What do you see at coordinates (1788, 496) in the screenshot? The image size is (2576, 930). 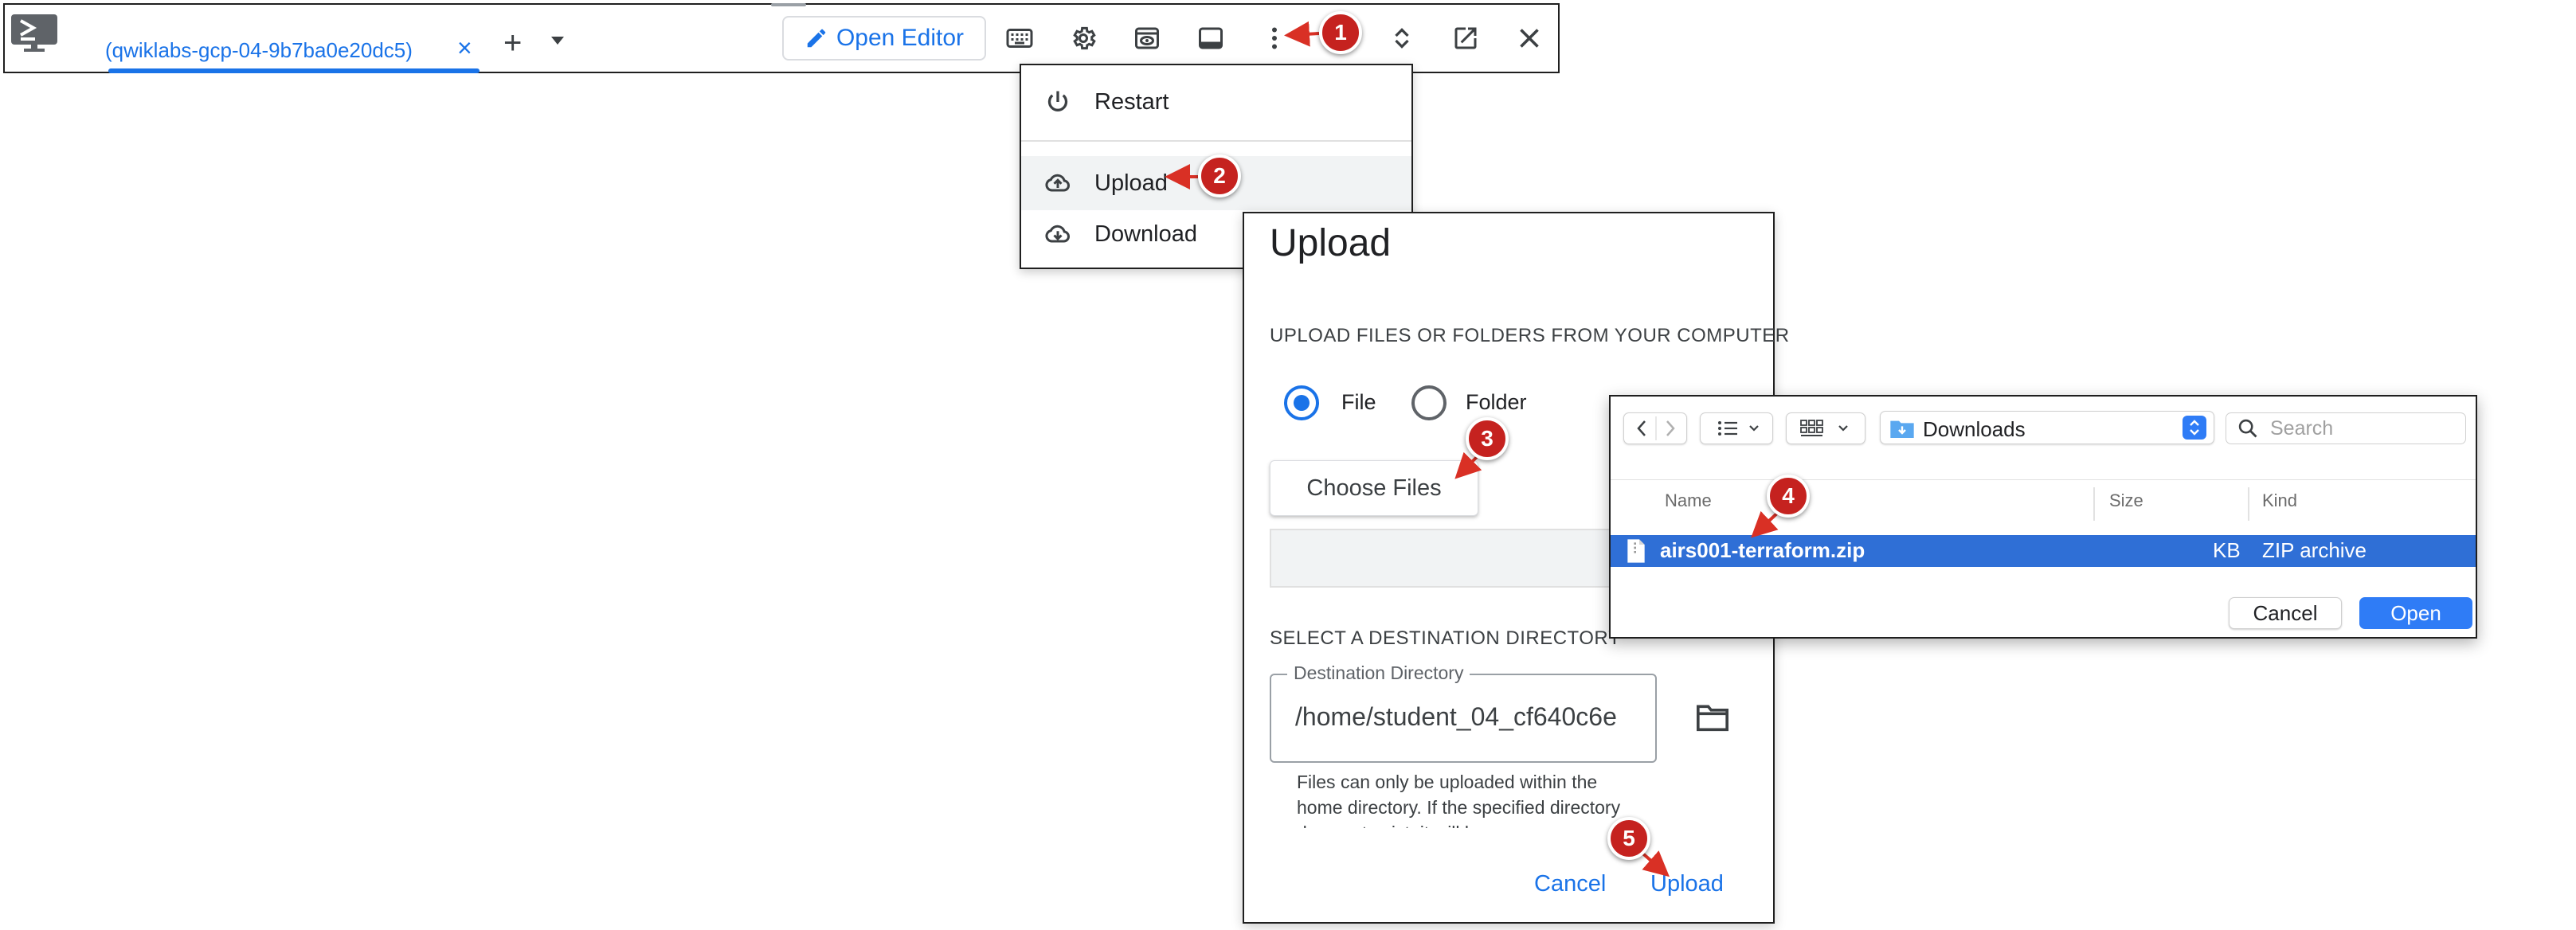 I see `callout-badge: 4` at bounding box center [1788, 496].